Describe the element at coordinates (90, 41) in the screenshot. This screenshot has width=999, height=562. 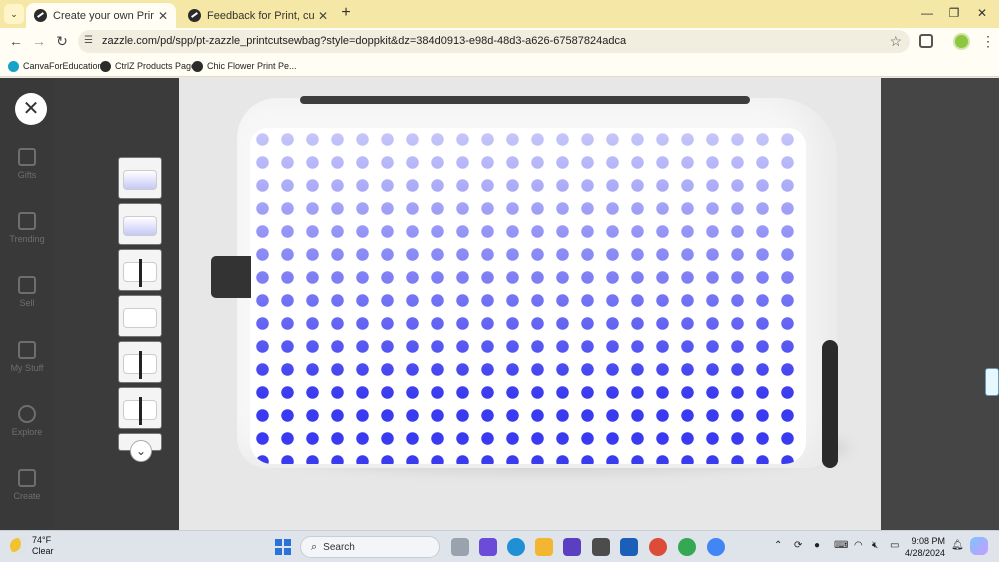
I see `site-info-icon: ☰` at that location.